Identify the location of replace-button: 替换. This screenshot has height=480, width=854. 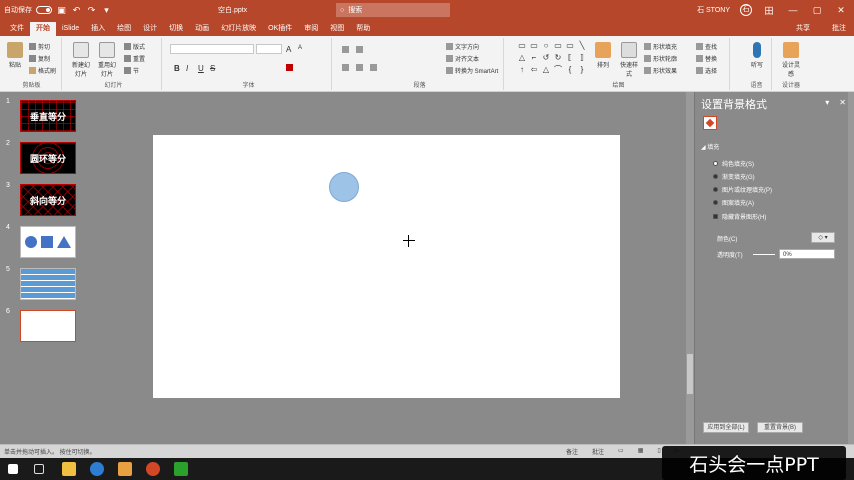
(706, 58).